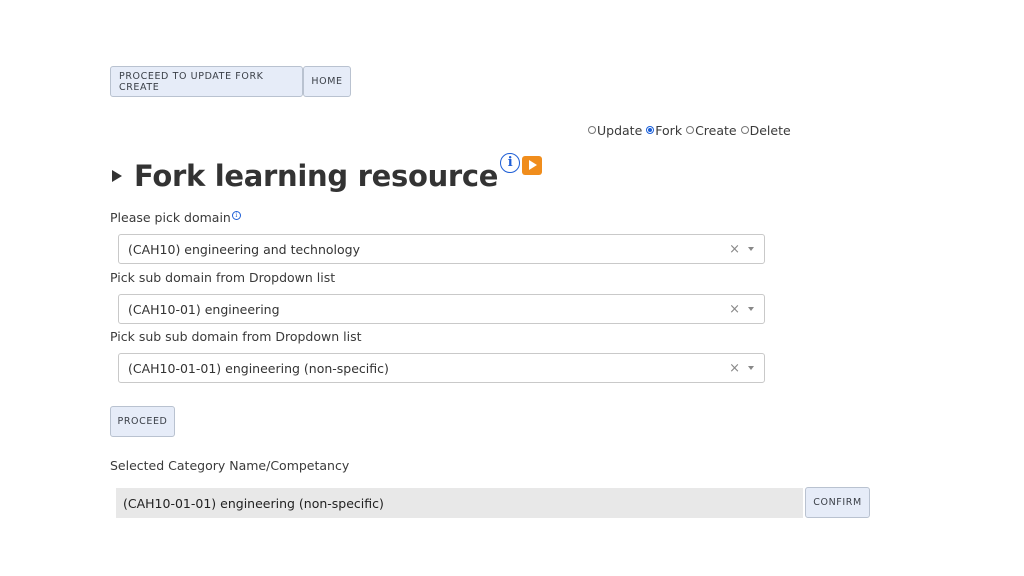  Describe the element at coordinates (510, 163) in the screenshot. I see `info-icon: i` at that location.